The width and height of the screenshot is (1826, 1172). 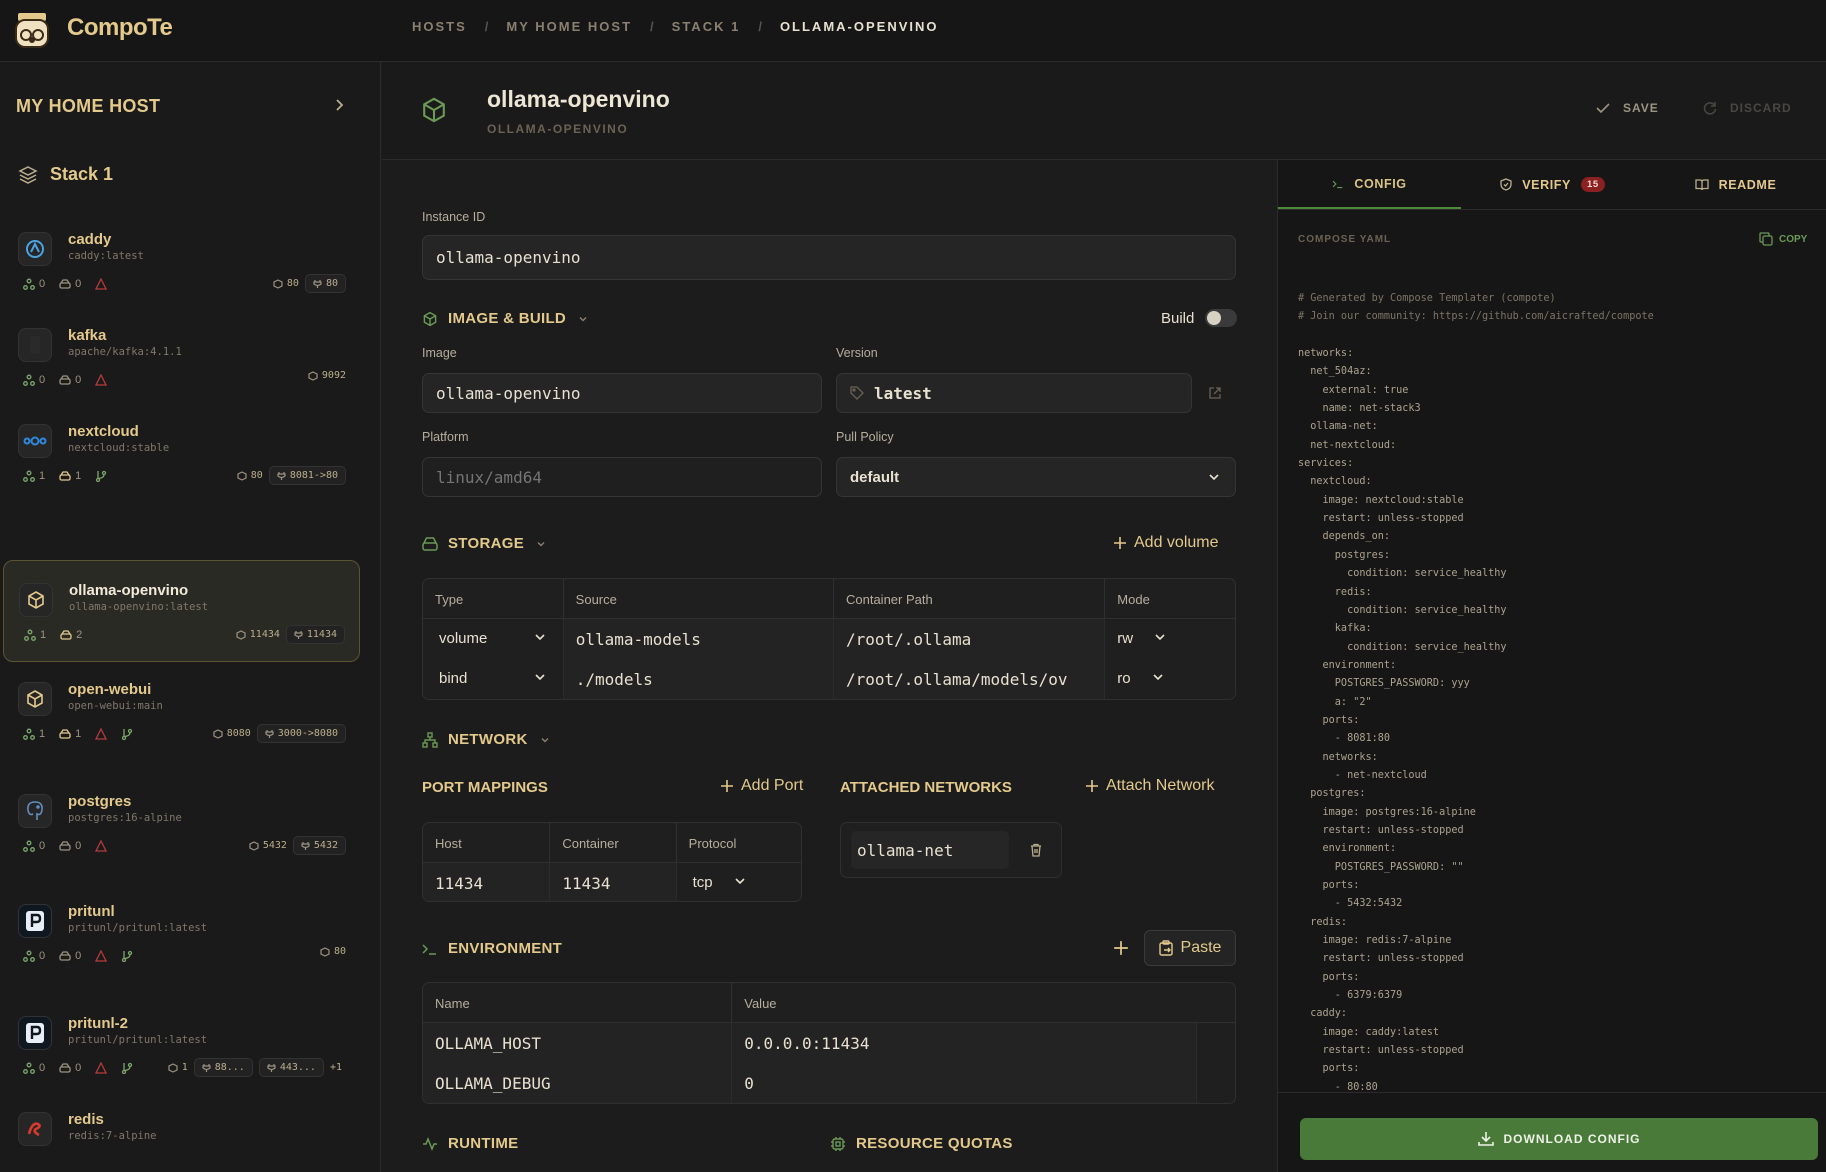 What do you see at coordinates (434, 110) in the screenshot?
I see `box-icon` at bounding box center [434, 110].